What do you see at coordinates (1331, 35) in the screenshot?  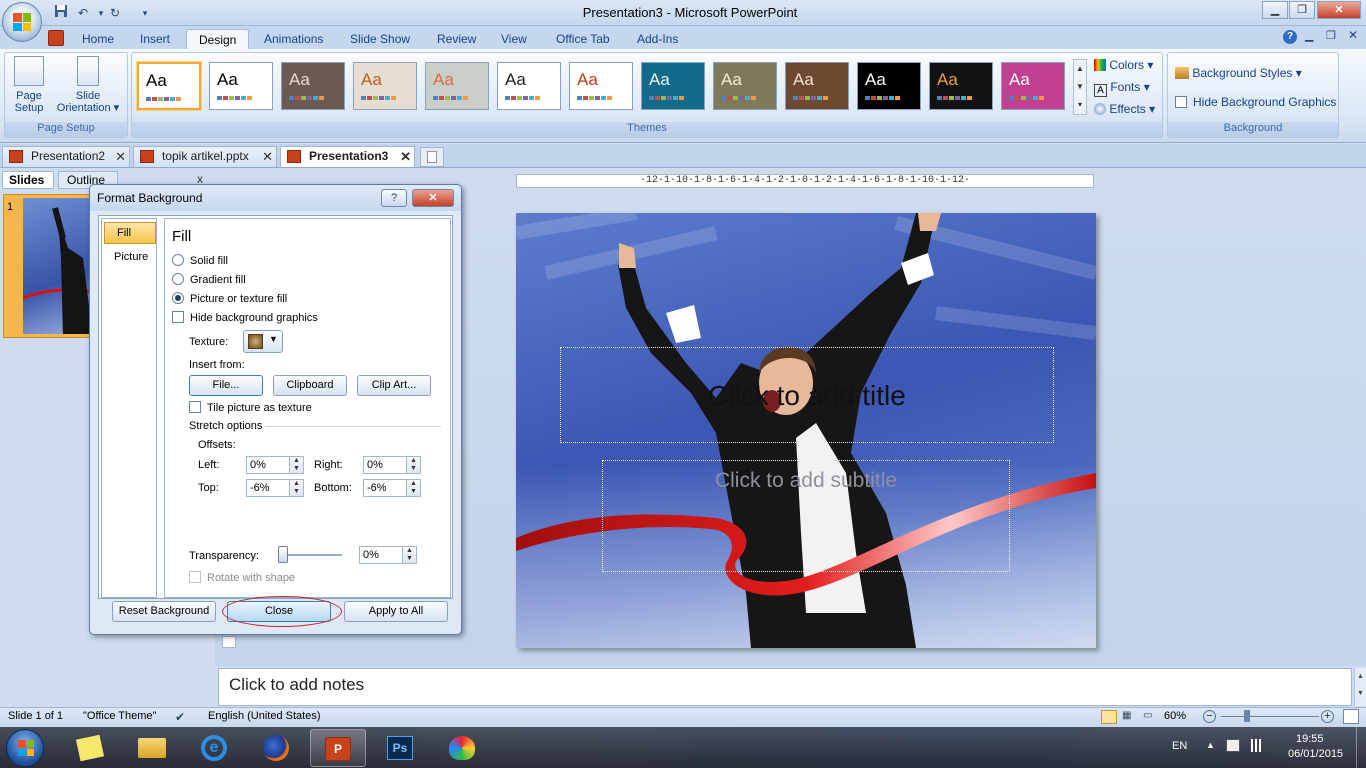 I see `ribbon-restore-icon: ❐` at bounding box center [1331, 35].